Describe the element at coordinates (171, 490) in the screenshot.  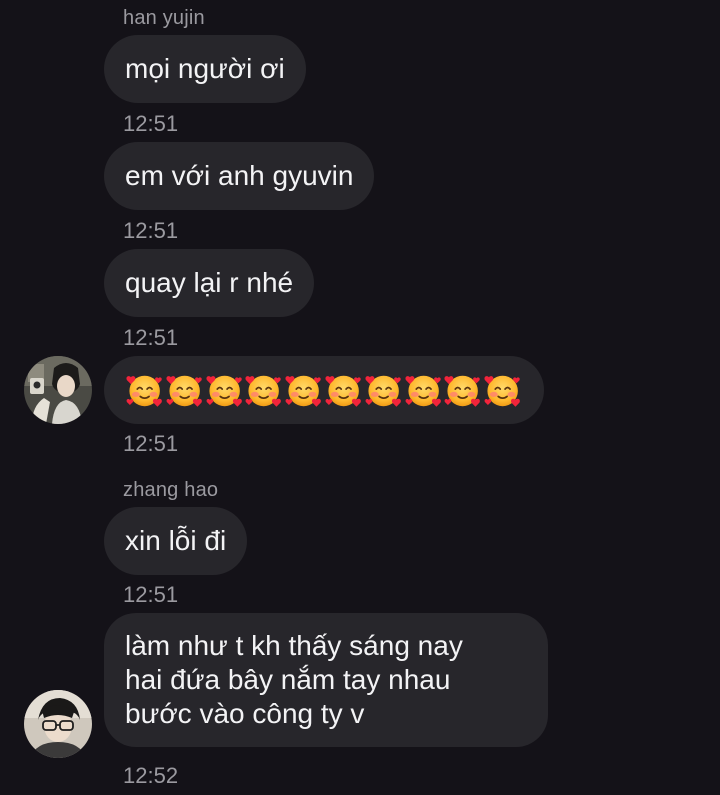
I see `sender-name: zhang hao` at that location.